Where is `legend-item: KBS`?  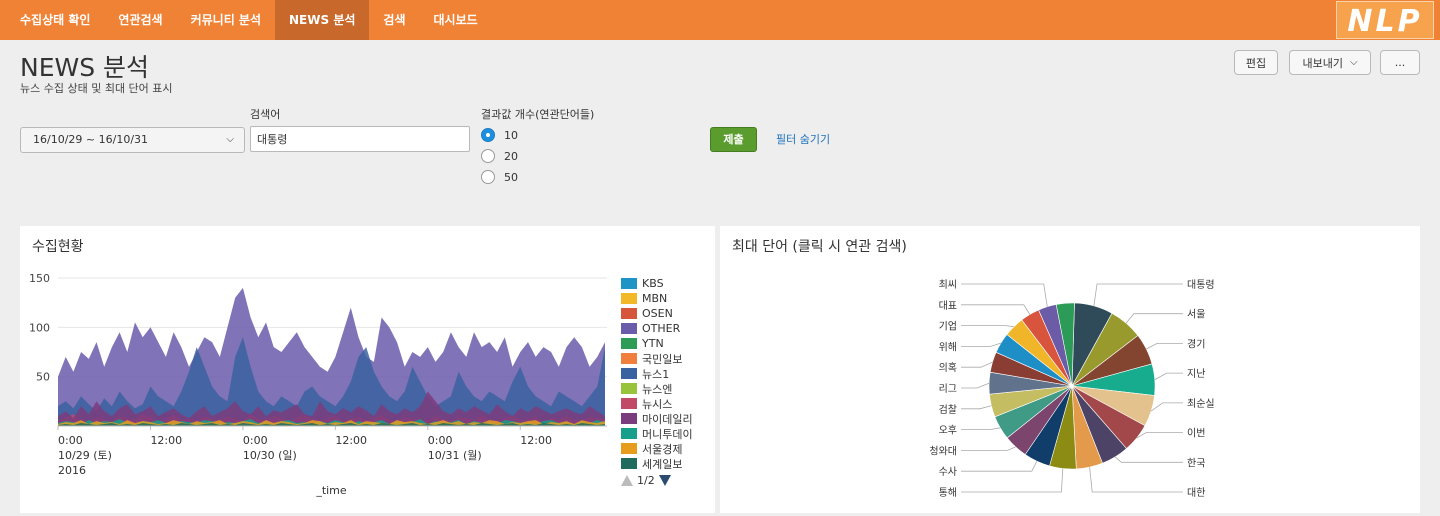
legend-item: KBS is located at coordinates (657, 283).